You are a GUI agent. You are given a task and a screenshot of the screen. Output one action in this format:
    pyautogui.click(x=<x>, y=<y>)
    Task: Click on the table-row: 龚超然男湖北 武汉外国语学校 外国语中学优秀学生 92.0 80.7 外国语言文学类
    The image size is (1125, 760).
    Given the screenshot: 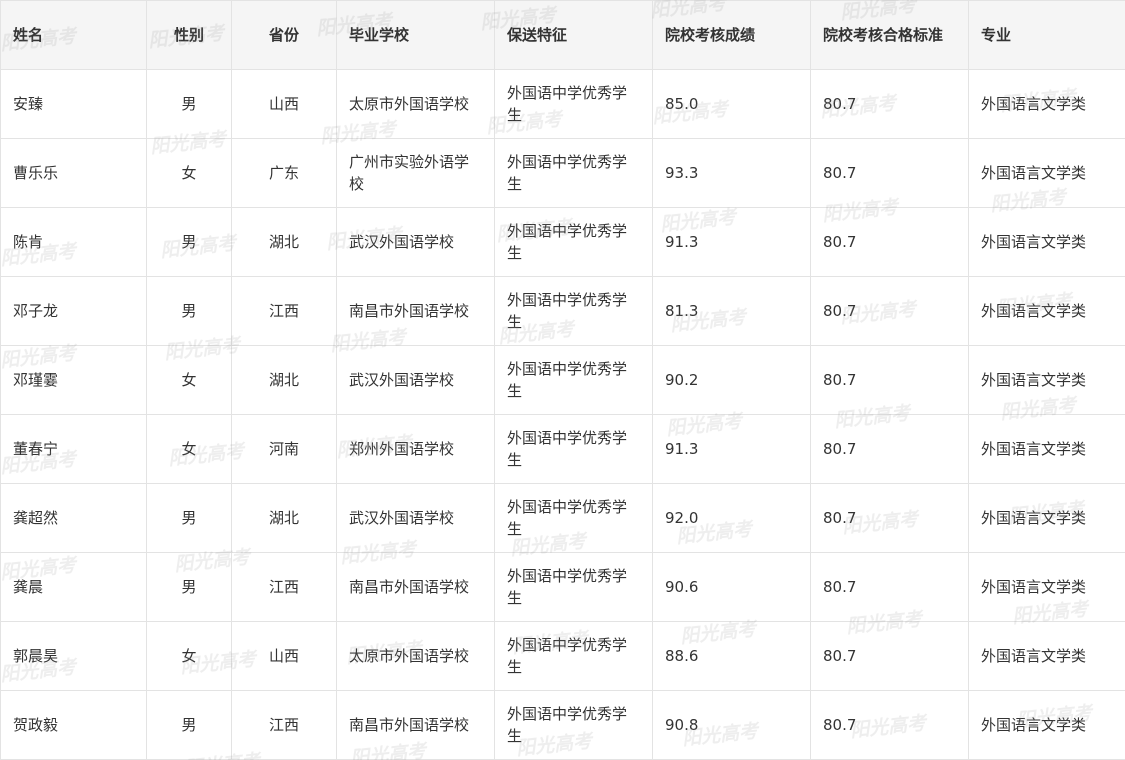 What is the action you would take?
    pyautogui.click(x=562, y=518)
    